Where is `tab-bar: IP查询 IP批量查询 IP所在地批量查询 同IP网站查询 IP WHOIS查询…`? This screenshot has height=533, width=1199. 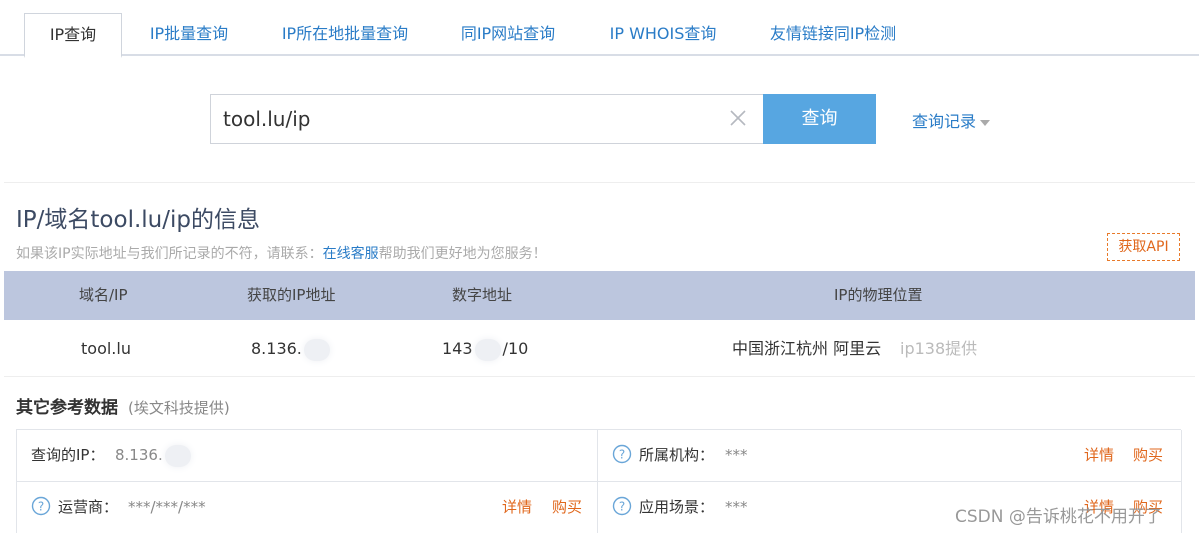
tab-bar: IP查询 IP批量查询 IP所在地批量查询 同IP网站查询 IP WHOIS查询… is located at coordinates (599, 29).